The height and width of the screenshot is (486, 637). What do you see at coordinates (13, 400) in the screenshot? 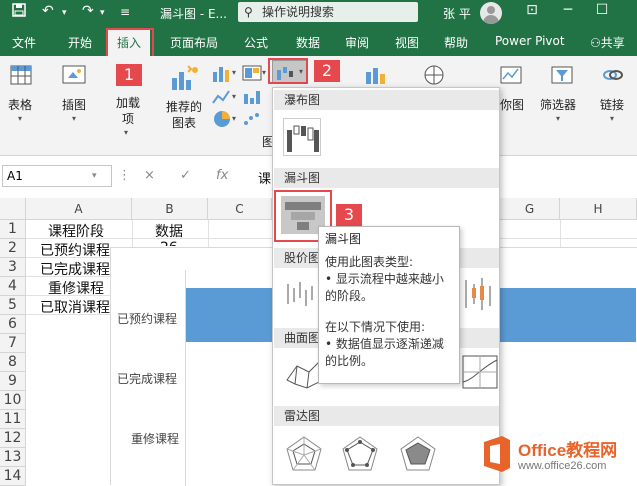
I see `row-header-10: 10` at bounding box center [13, 400].